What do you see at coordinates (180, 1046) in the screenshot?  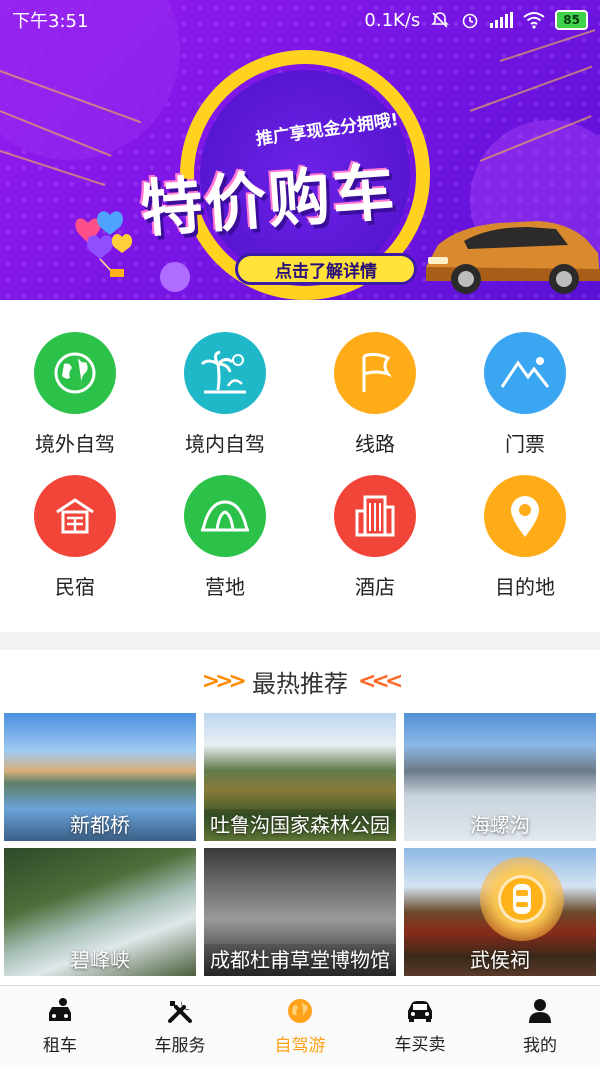 I see `nav-label: 车服务` at bounding box center [180, 1046].